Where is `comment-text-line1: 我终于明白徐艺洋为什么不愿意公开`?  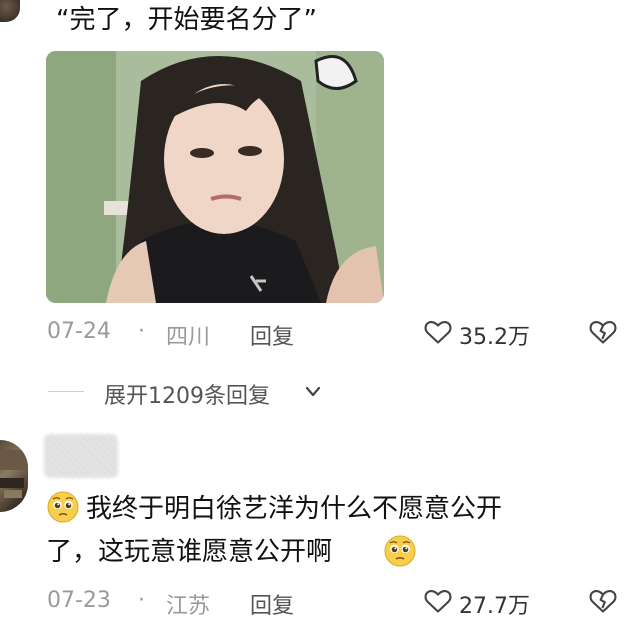 comment-text-line1: 我终于明白徐艺洋为什么不愿意公开 is located at coordinates (294, 509).